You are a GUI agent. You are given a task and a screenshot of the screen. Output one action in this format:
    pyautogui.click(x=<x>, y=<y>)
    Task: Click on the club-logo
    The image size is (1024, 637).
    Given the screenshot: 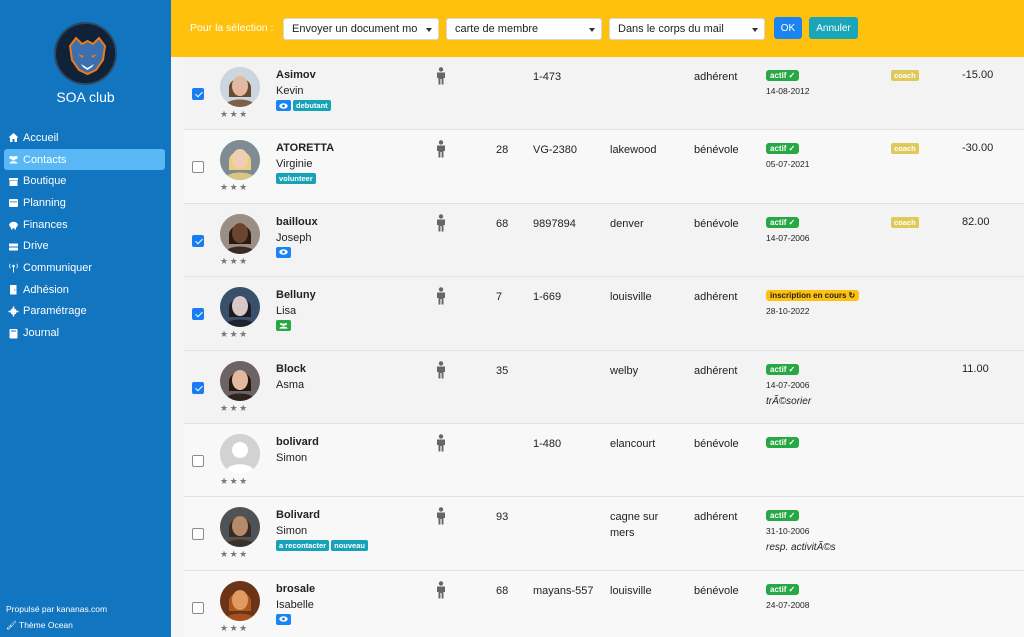 What is the action you would take?
    pyautogui.click(x=85, y=53)
    